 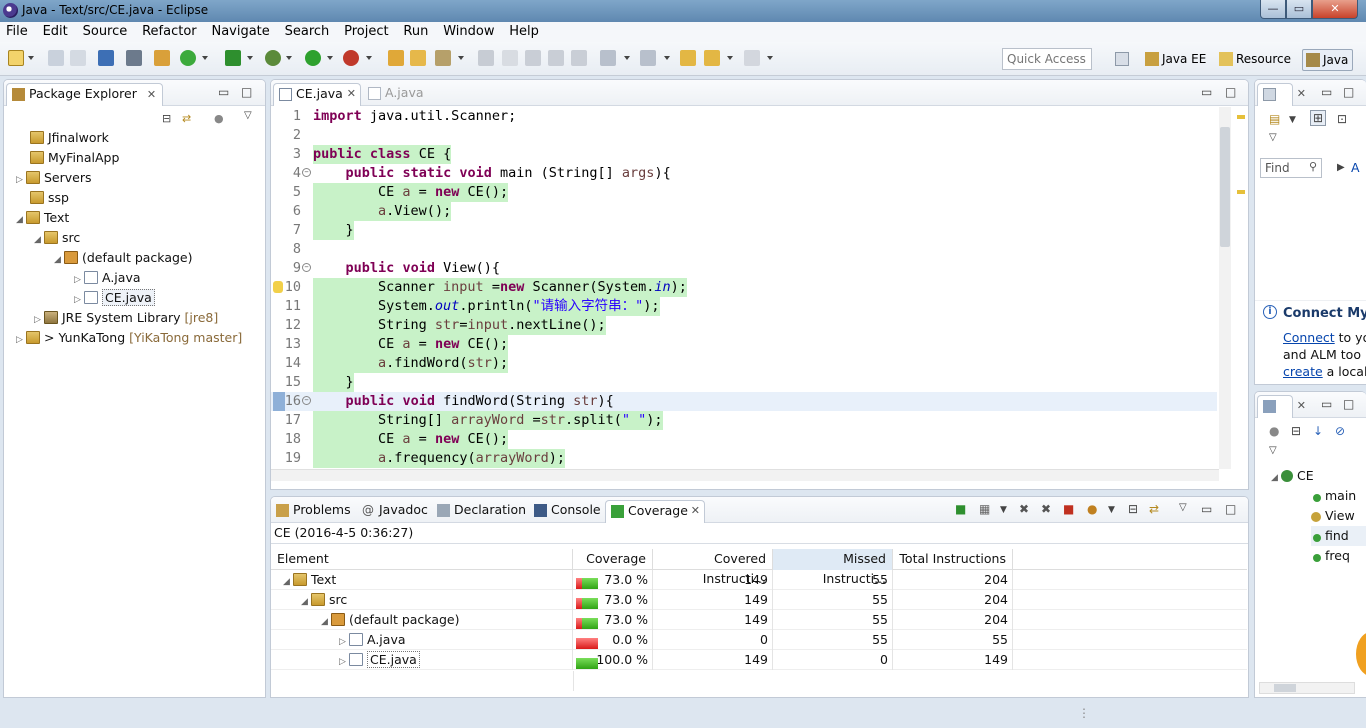 I want to click on expand-arrow-icon: ▷, so click(x=79, y=300).